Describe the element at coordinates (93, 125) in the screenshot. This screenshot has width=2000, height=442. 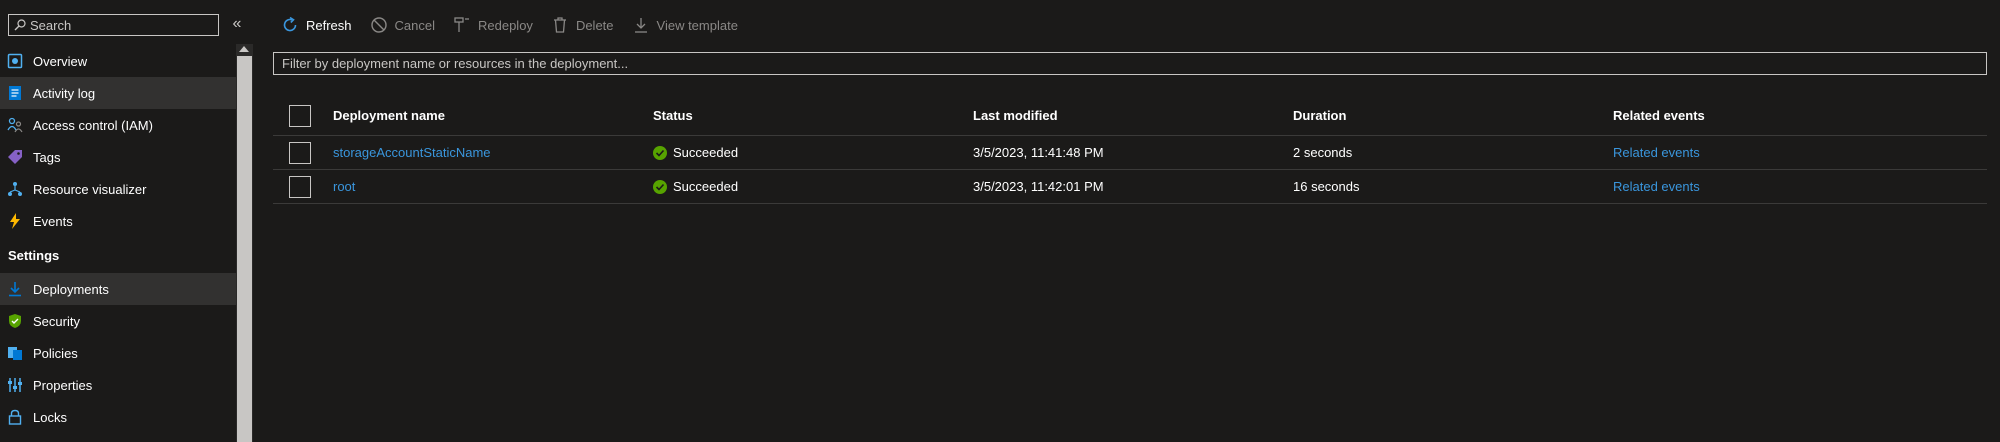
I see `sidebar-item-label: Access control (IAM)` at that location.